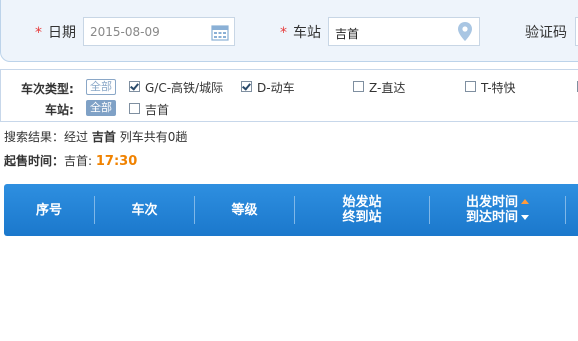 Image resolution: width=578 pixels, height=341 pixels. What do you see at coordinates (103, 137) in the screenshot?
I see `result-station: 吉首` at bounding box center [103, 137].